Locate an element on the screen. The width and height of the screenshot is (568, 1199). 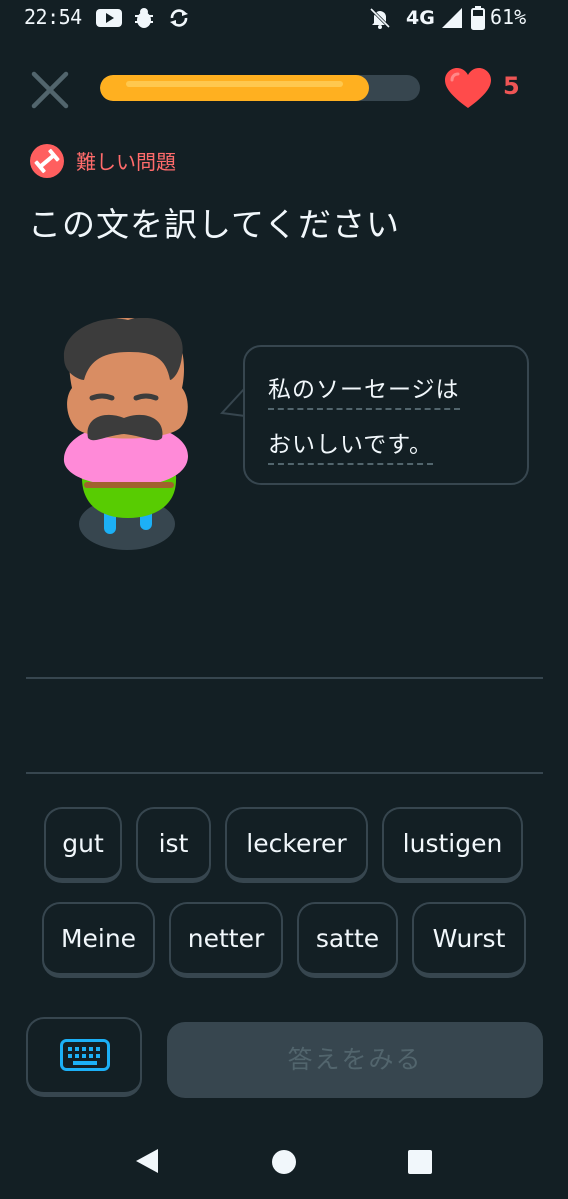
word-chip: lustigen is located at coordinates (452, 845).